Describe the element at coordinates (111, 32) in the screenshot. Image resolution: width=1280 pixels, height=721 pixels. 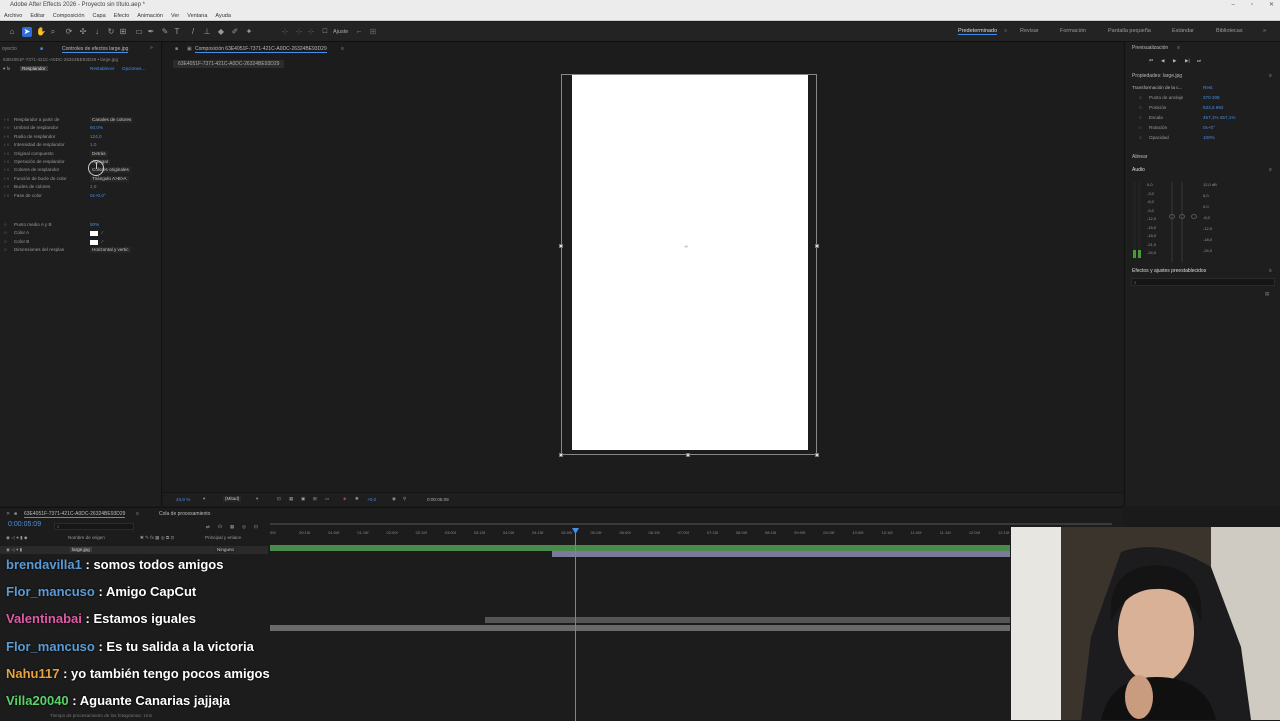
I see `rotate-tool-icon: ↻` at that location.